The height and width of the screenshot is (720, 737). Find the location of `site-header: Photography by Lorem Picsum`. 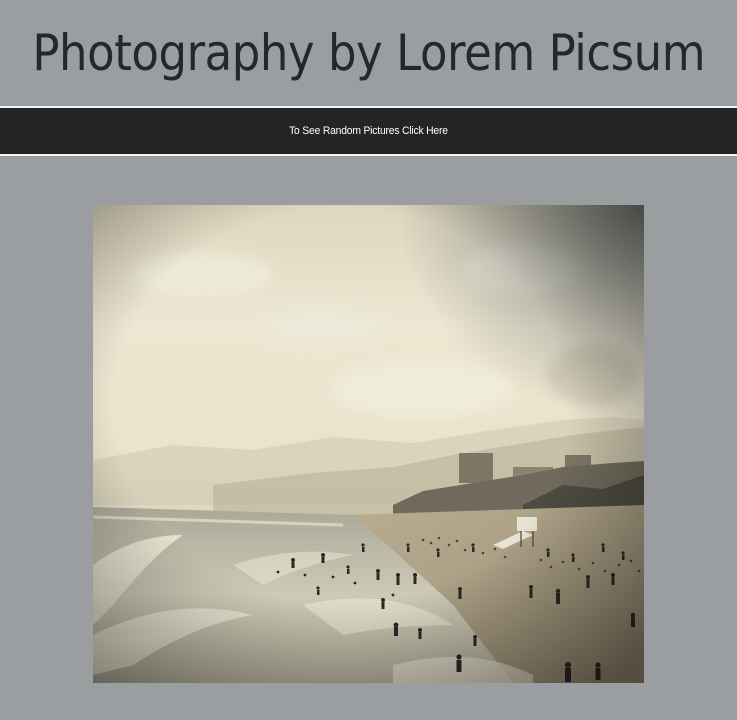

site-header: Photography by Lorem Picsum is located at coordinates (368, 53).